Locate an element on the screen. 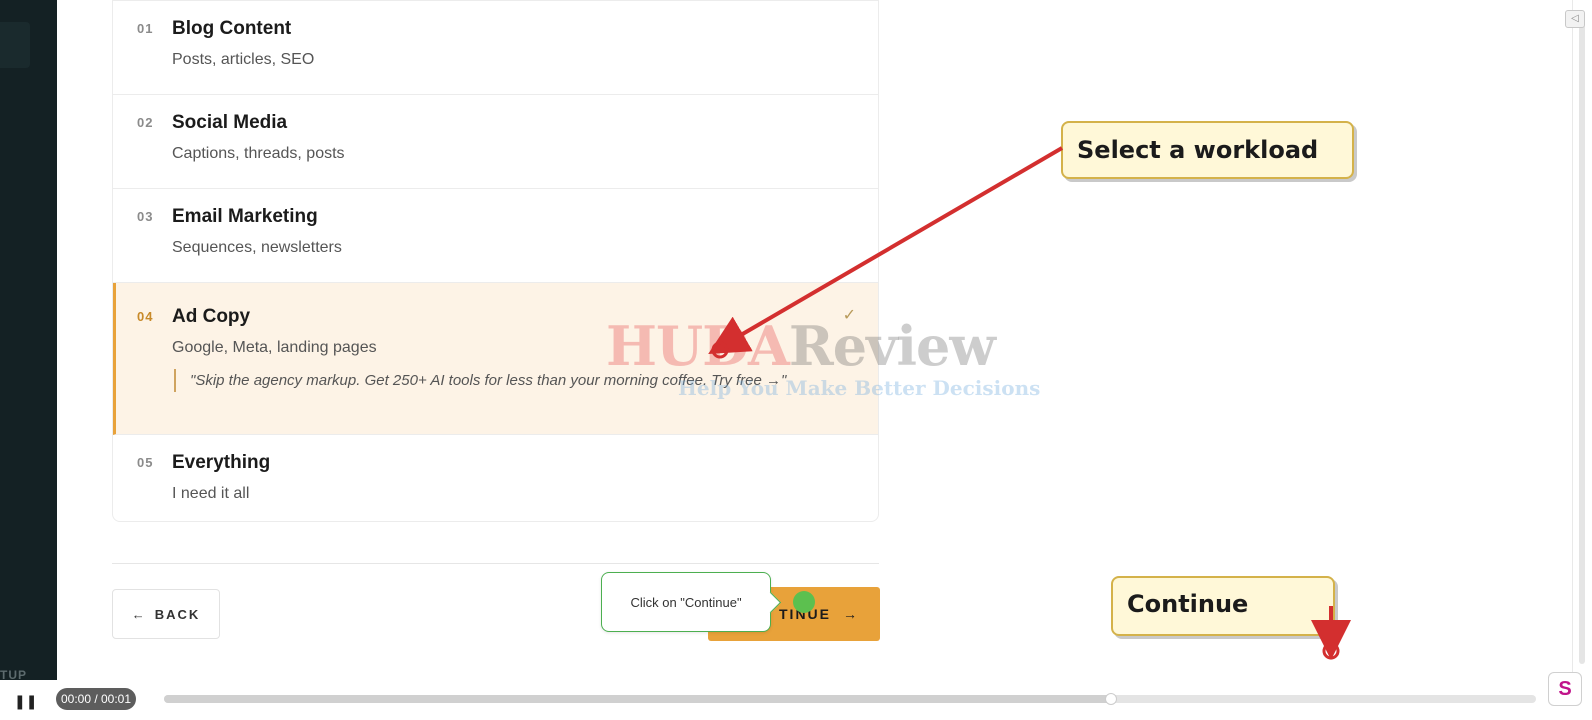 Image resolution: width=1592 pixels, height=720 pixels. callout-continue: Continue is located at coordinates (1223, 606).